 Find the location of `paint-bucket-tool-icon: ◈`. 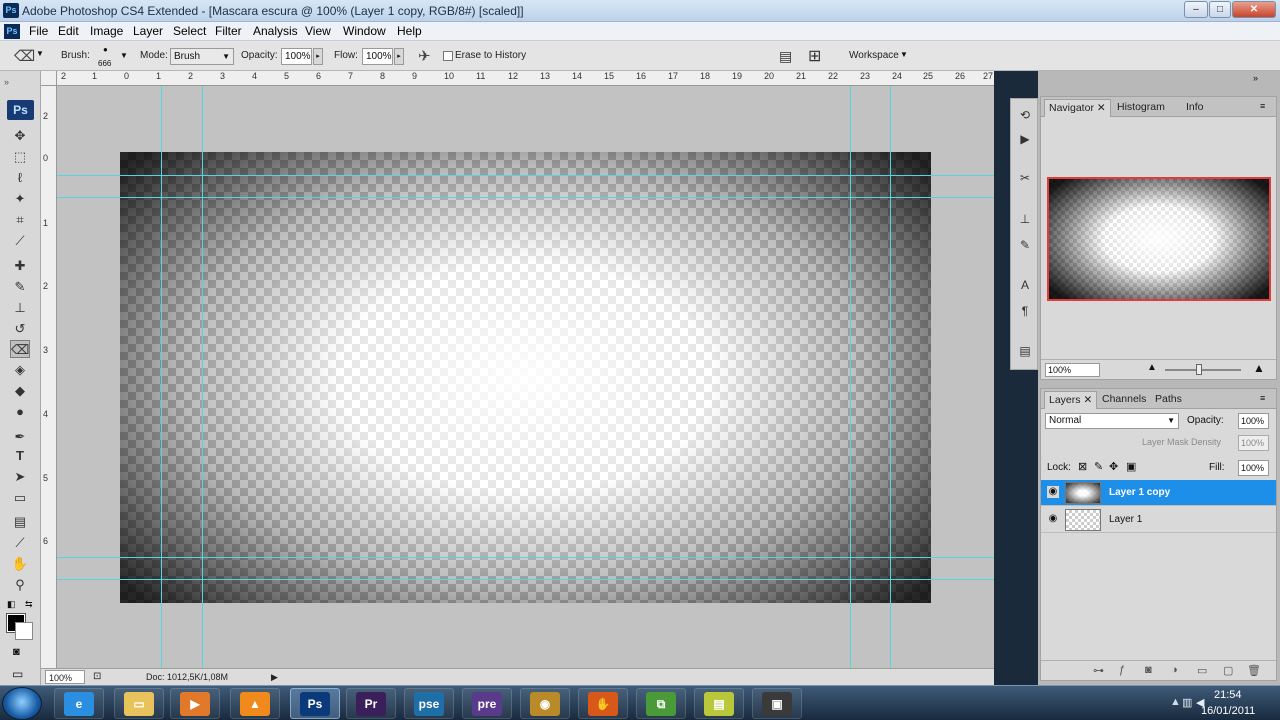

paint-bucket-tool-icon: ◈ is located at coordinates (20, 370).